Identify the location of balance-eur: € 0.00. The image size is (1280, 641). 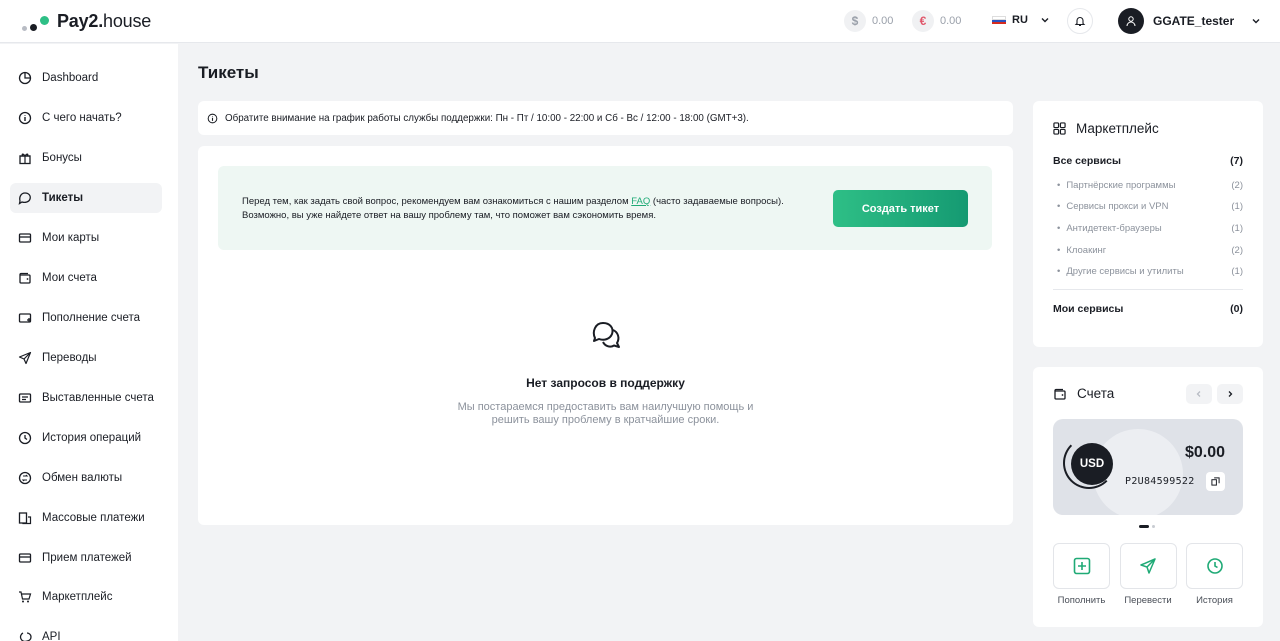
(936, 21).